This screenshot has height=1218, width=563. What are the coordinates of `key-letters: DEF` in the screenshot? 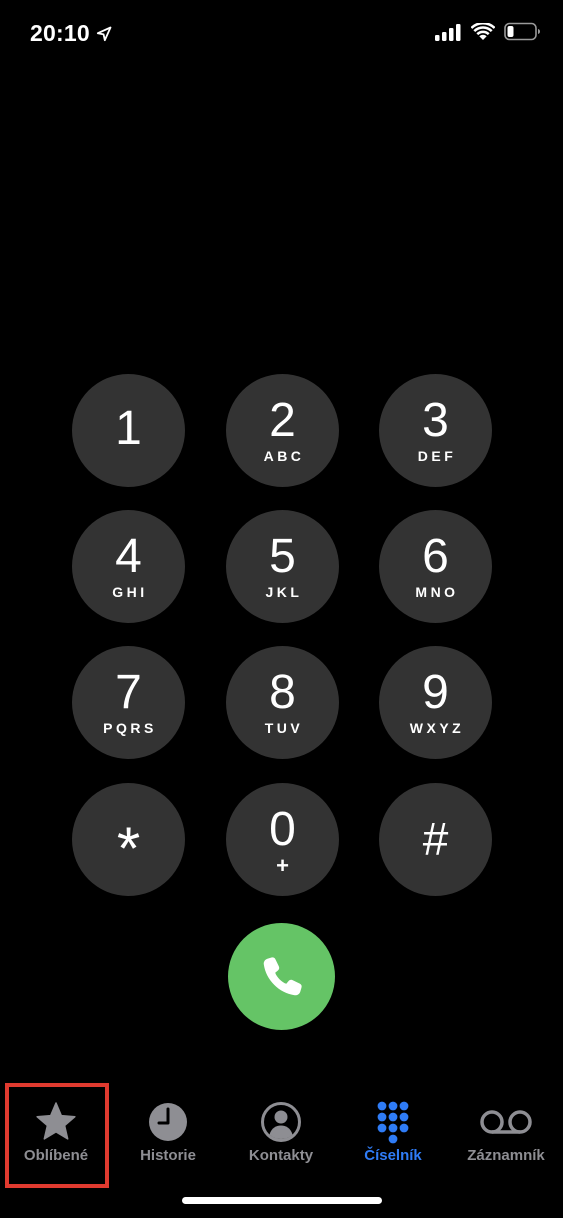 It's located at (437, 456).